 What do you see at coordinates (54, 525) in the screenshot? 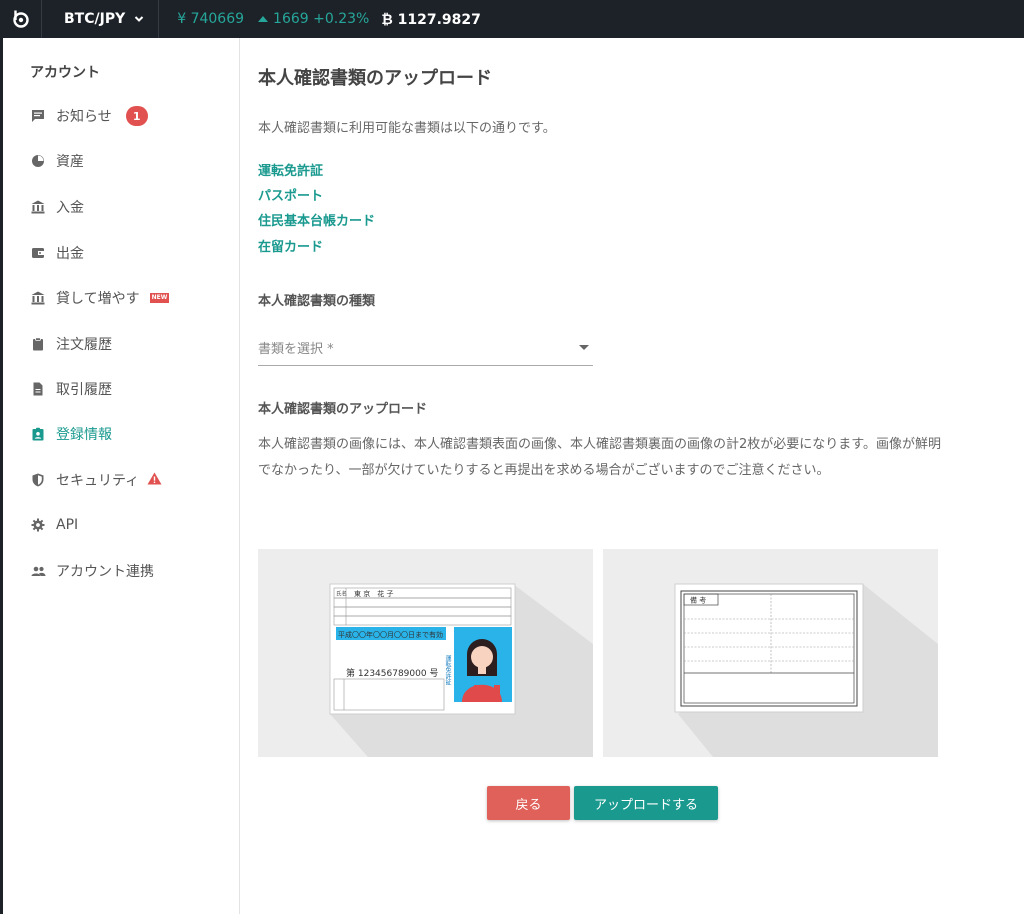
I see `sidebar-item-api: API` at bounding box center [54, 525].